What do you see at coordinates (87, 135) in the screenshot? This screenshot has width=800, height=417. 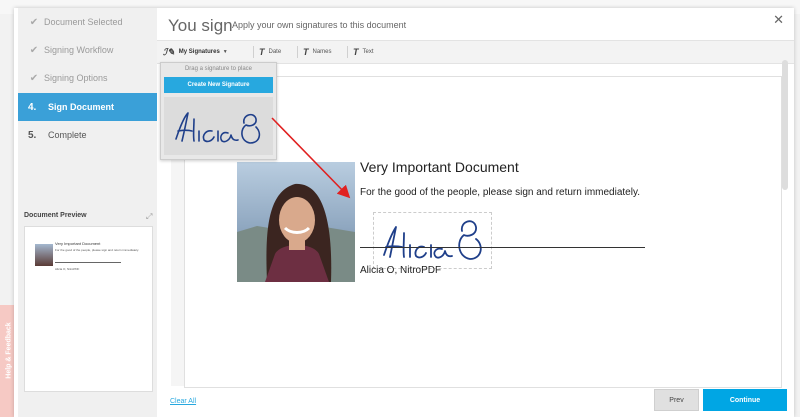 I see `step-complete: 5. Complete` at bounding box center [87, 135].